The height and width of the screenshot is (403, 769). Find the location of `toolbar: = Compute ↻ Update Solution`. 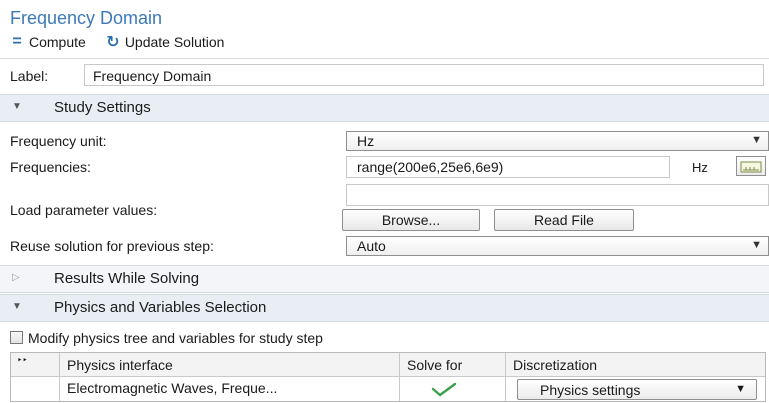

toolbar: = Compute ↻ Update Solution is located at coordinates (117, 42).